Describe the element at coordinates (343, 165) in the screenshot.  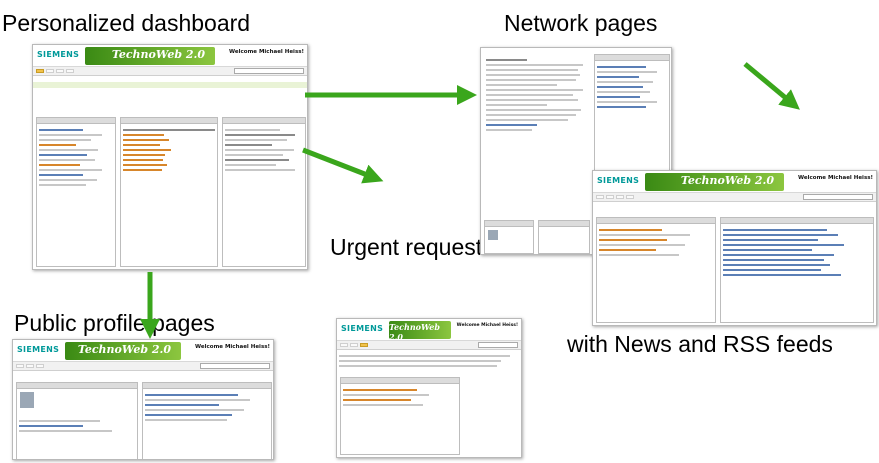
I see `arrow-to-urgent-requests` at that location.